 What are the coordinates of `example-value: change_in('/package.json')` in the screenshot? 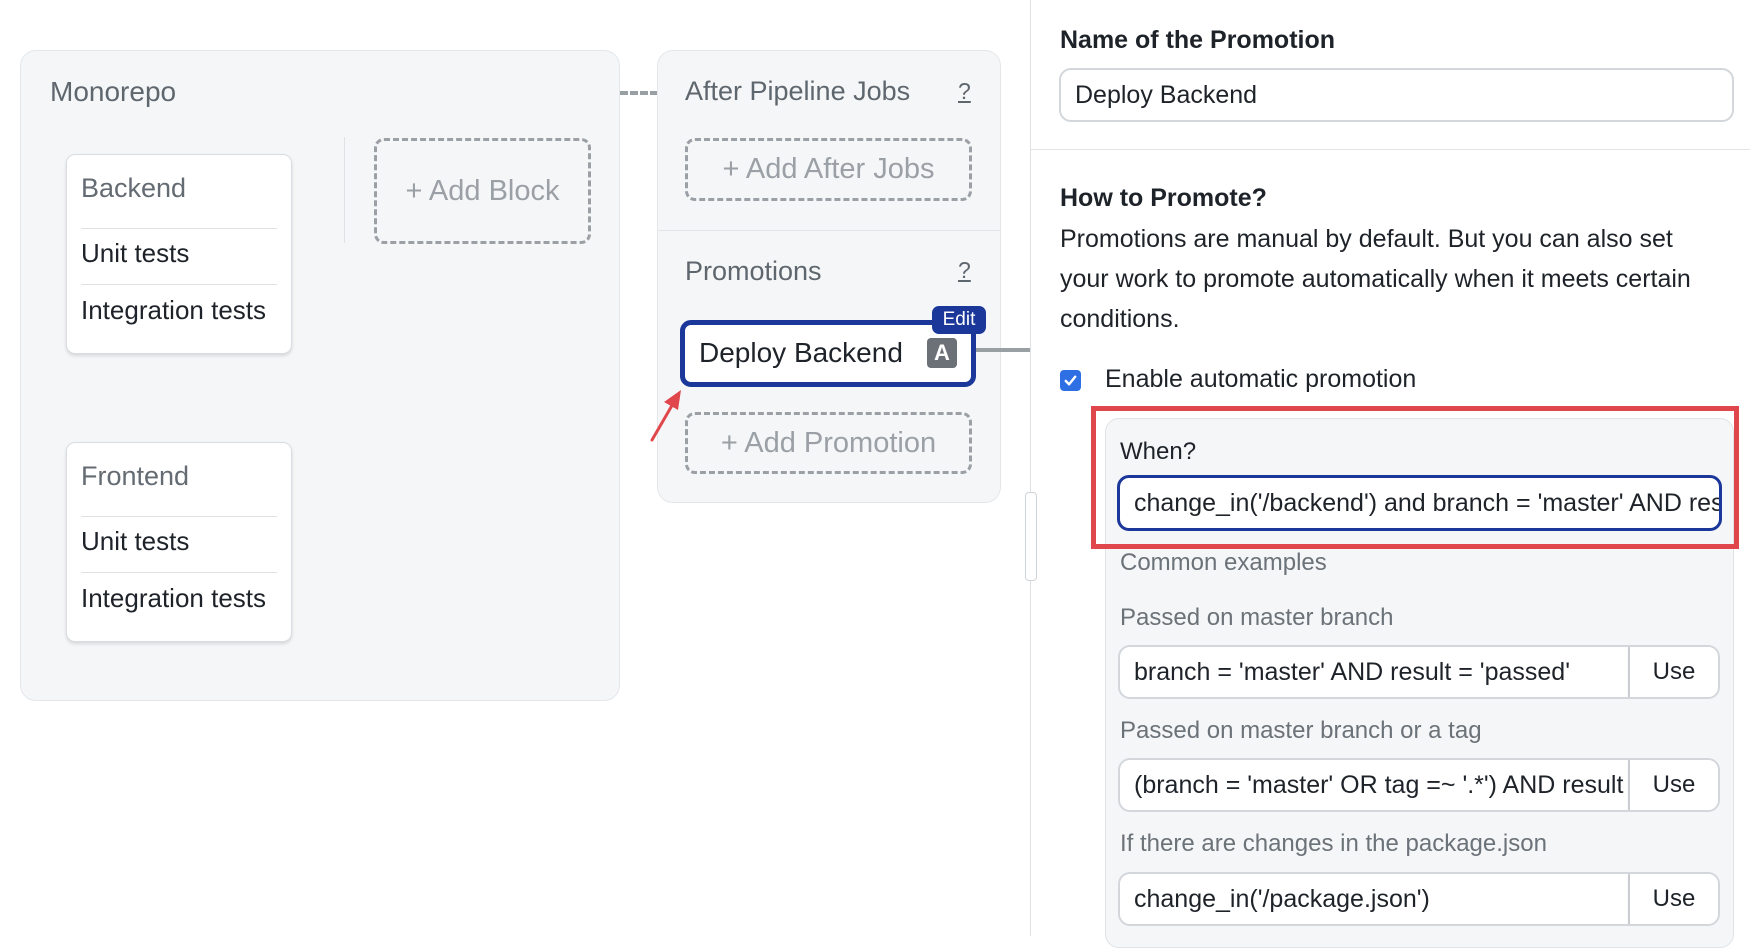 It's located at (1374, 899).